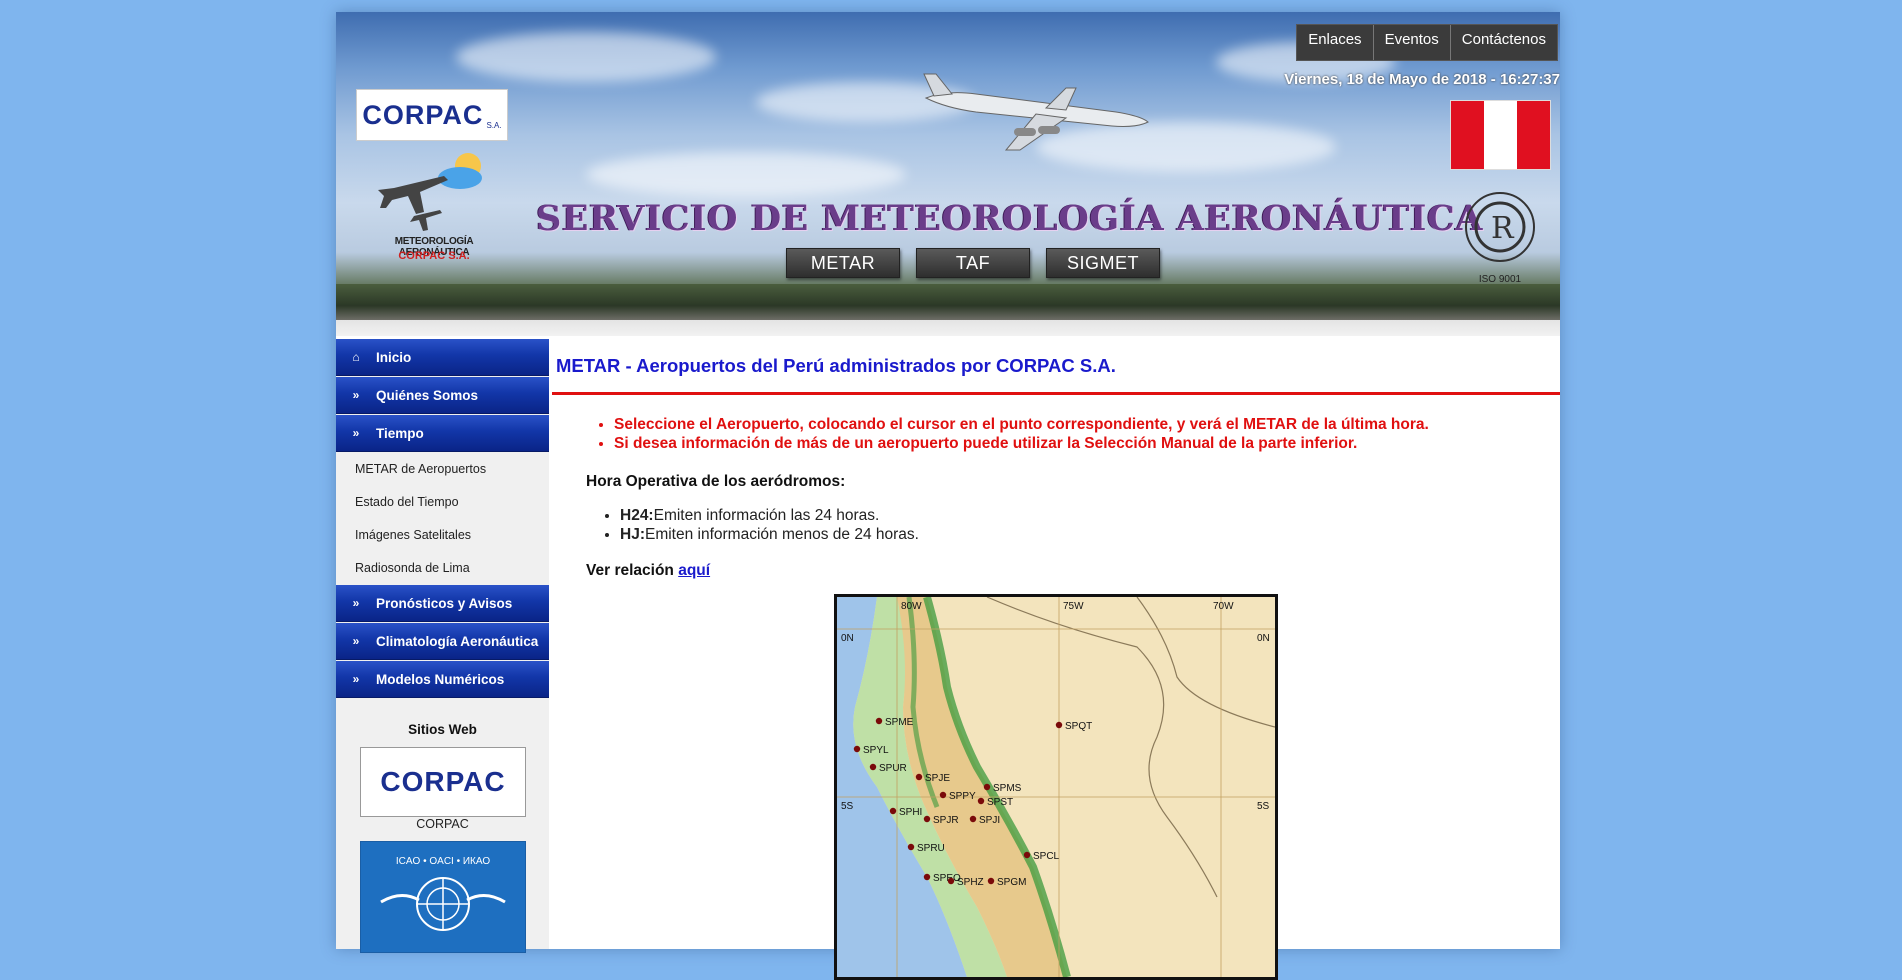 The width and height of the screenshot is (1902, 980). Describe the element at coordinates (1056, 393) in the screenshot. I see `title-divider` at that location.